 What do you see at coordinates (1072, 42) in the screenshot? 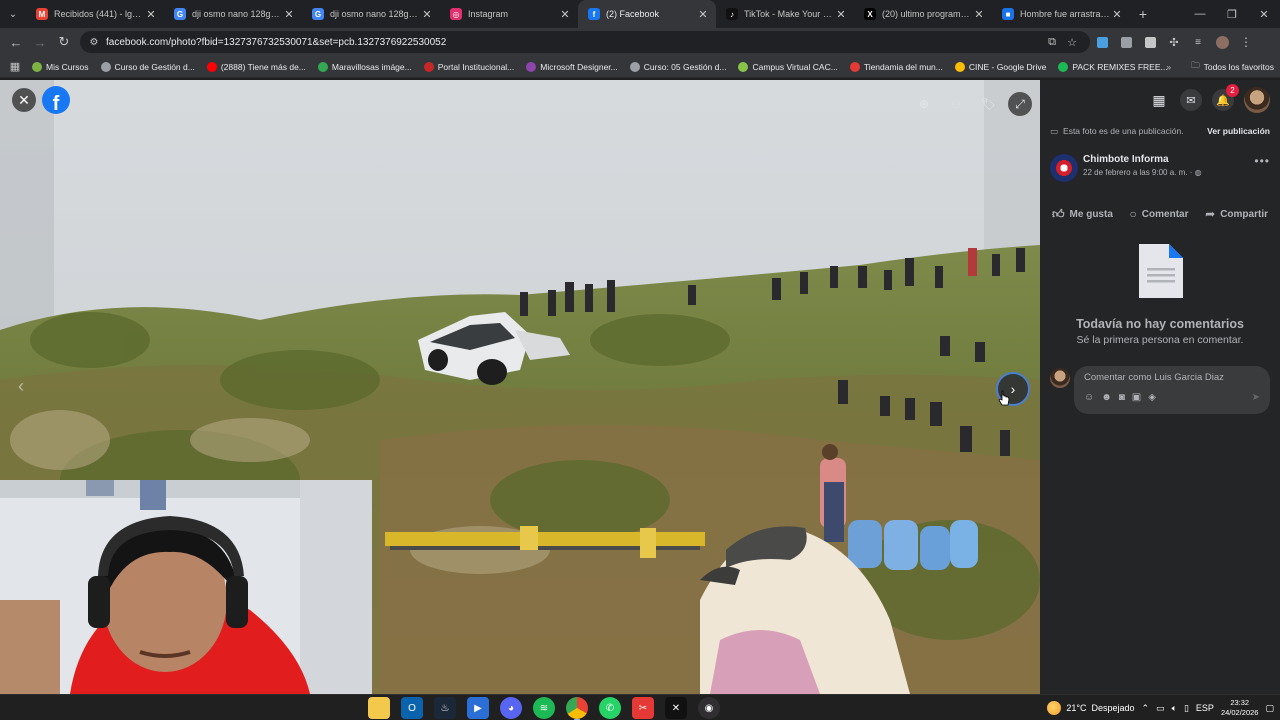
I see `bookmark-star-icon: ☆` at bounding box center [1072, 42].